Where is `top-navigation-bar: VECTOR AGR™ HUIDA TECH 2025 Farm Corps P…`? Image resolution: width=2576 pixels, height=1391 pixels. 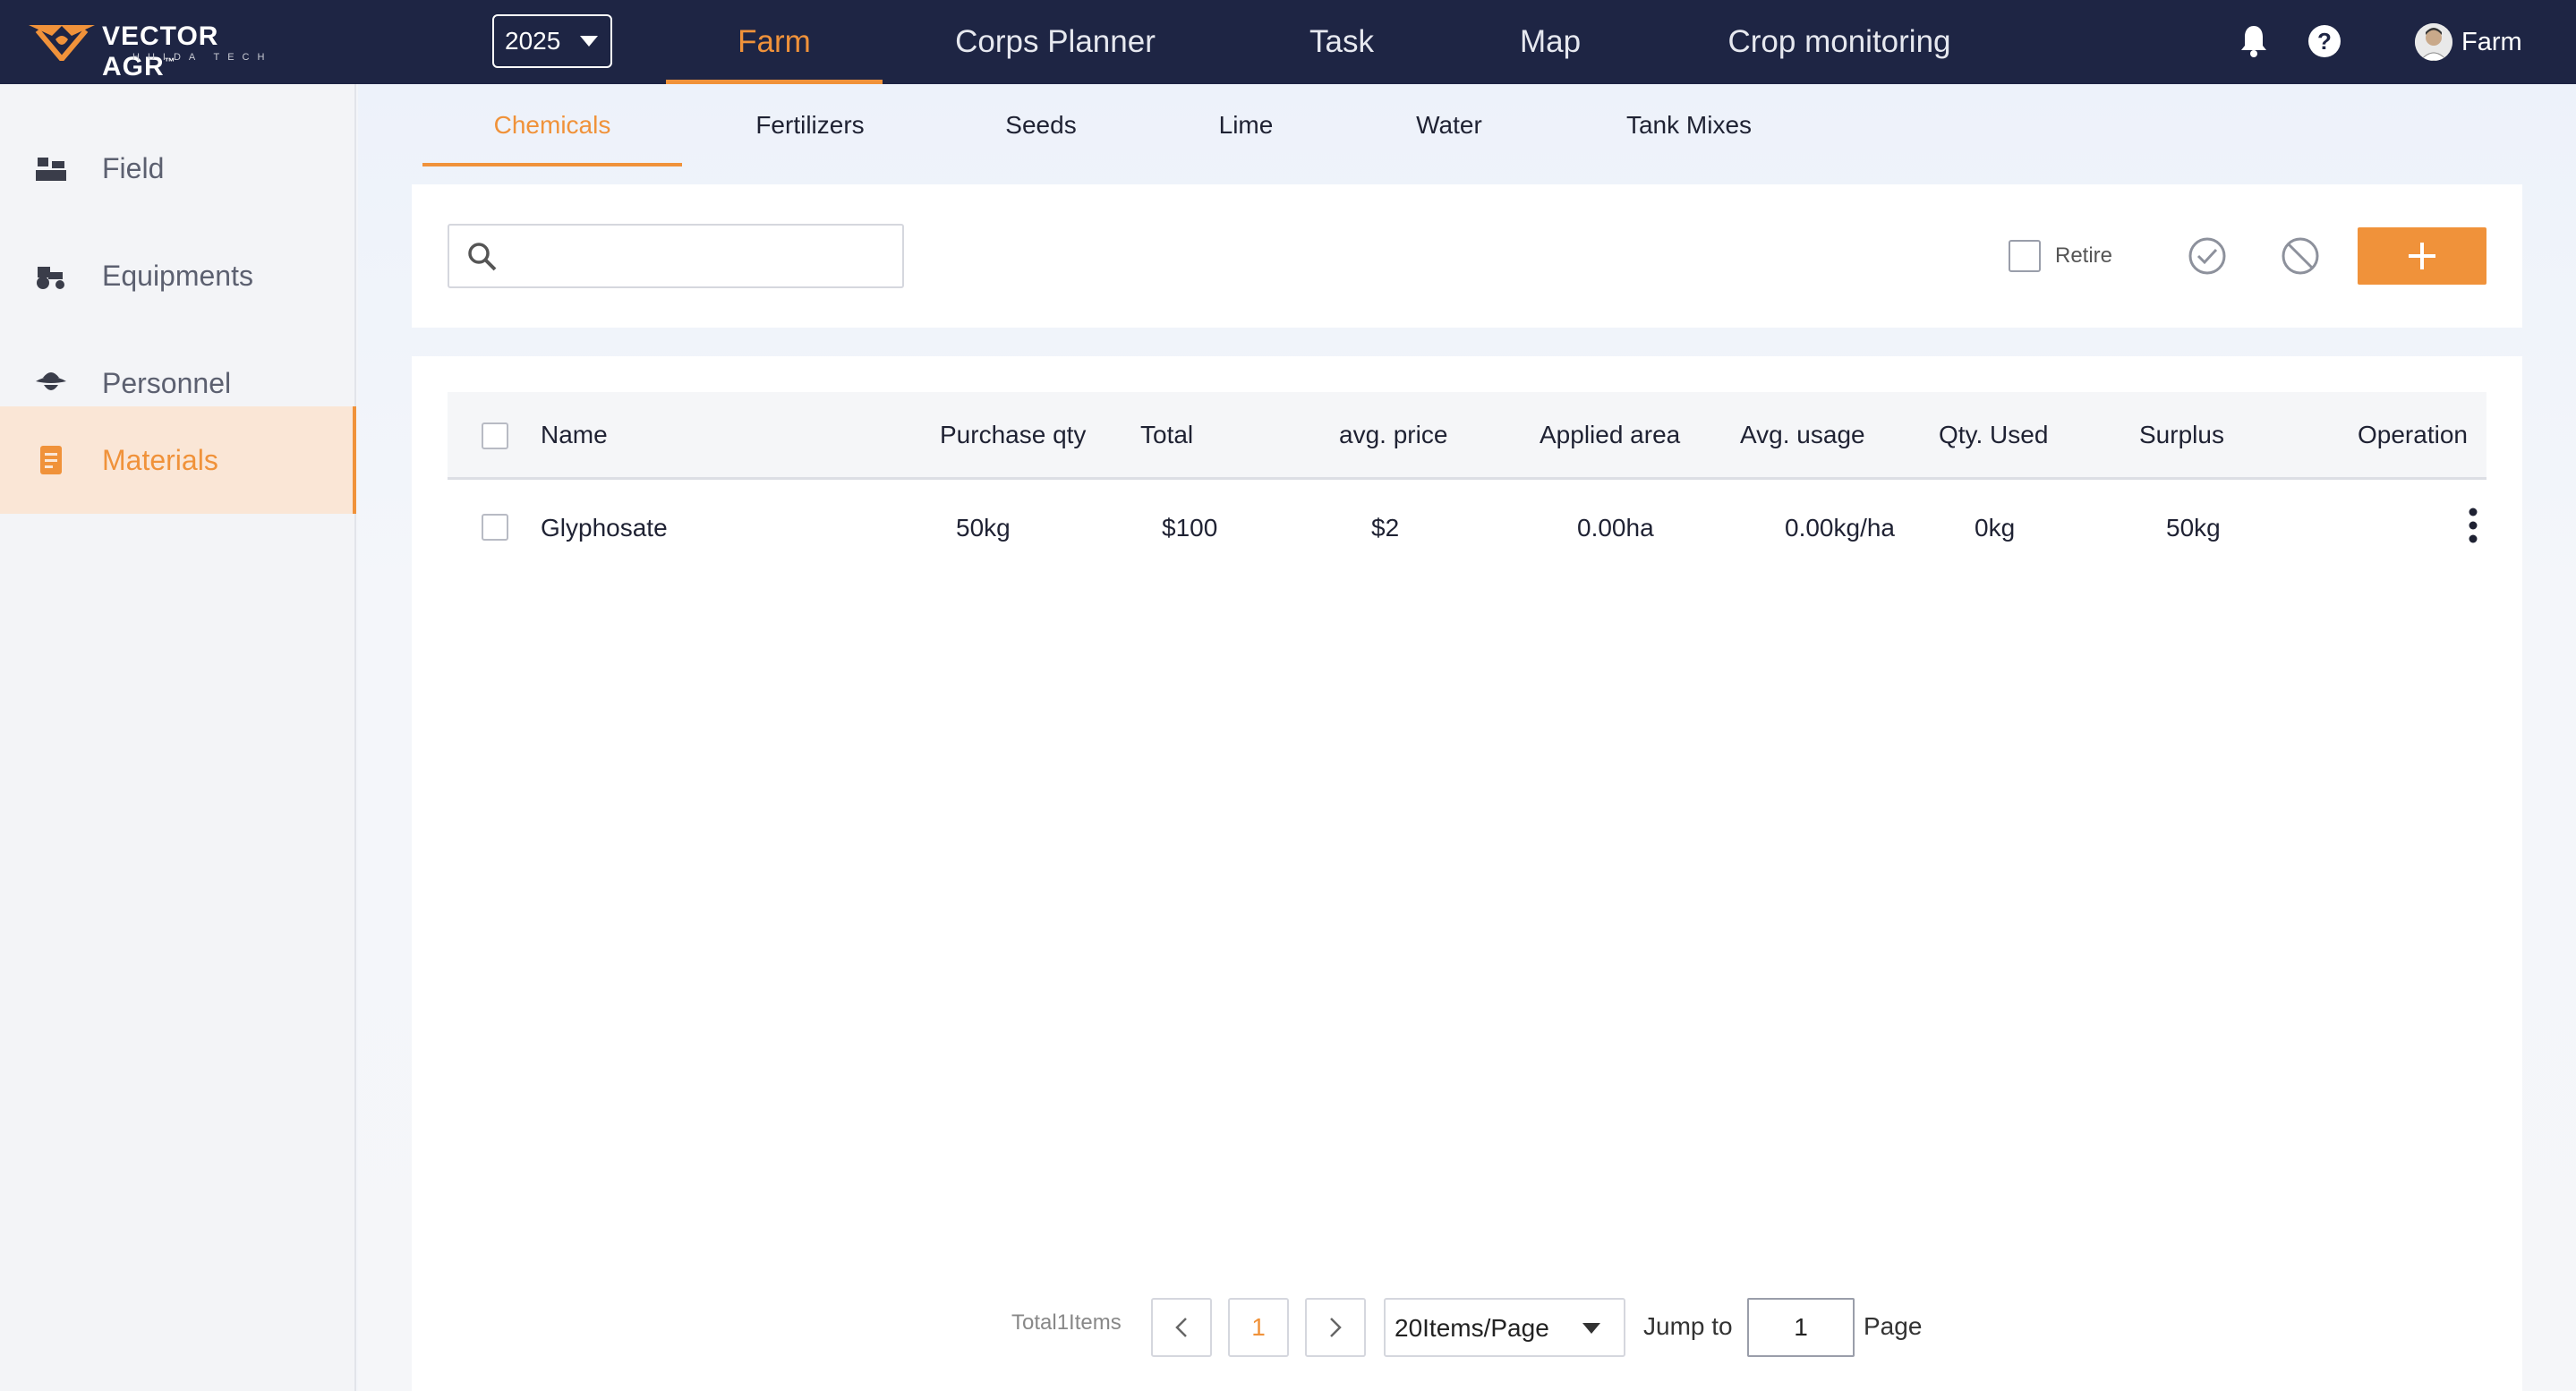 top-navigation-bar: VECTOR AGR™ HUIDA TECH 2025 Farm Corps P… is located at coordinates (1288, 42).